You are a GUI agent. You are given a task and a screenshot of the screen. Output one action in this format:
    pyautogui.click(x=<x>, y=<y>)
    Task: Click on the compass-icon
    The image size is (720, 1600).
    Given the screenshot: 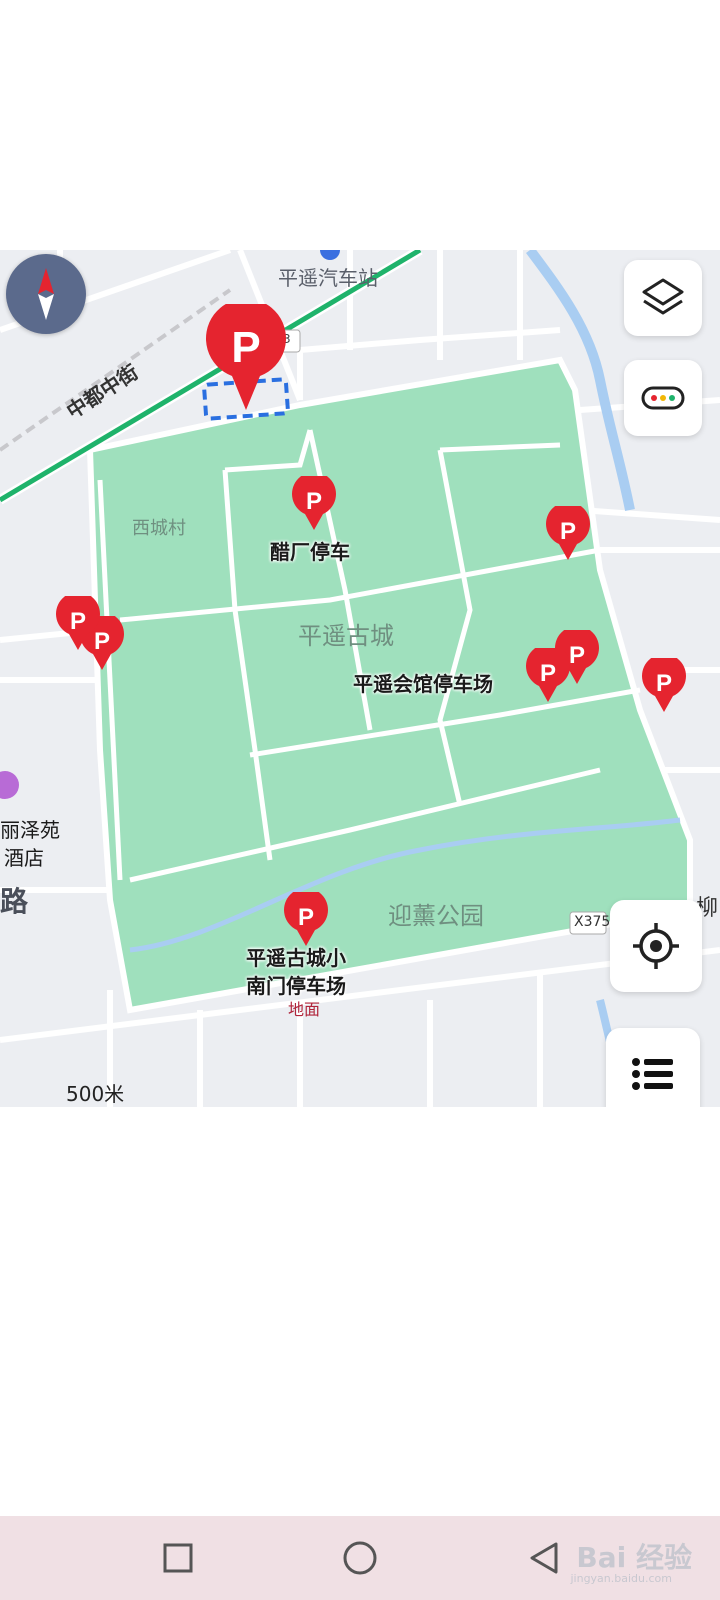 What is the action you would take?
    pyautogui.click(x=46, y=294)
    